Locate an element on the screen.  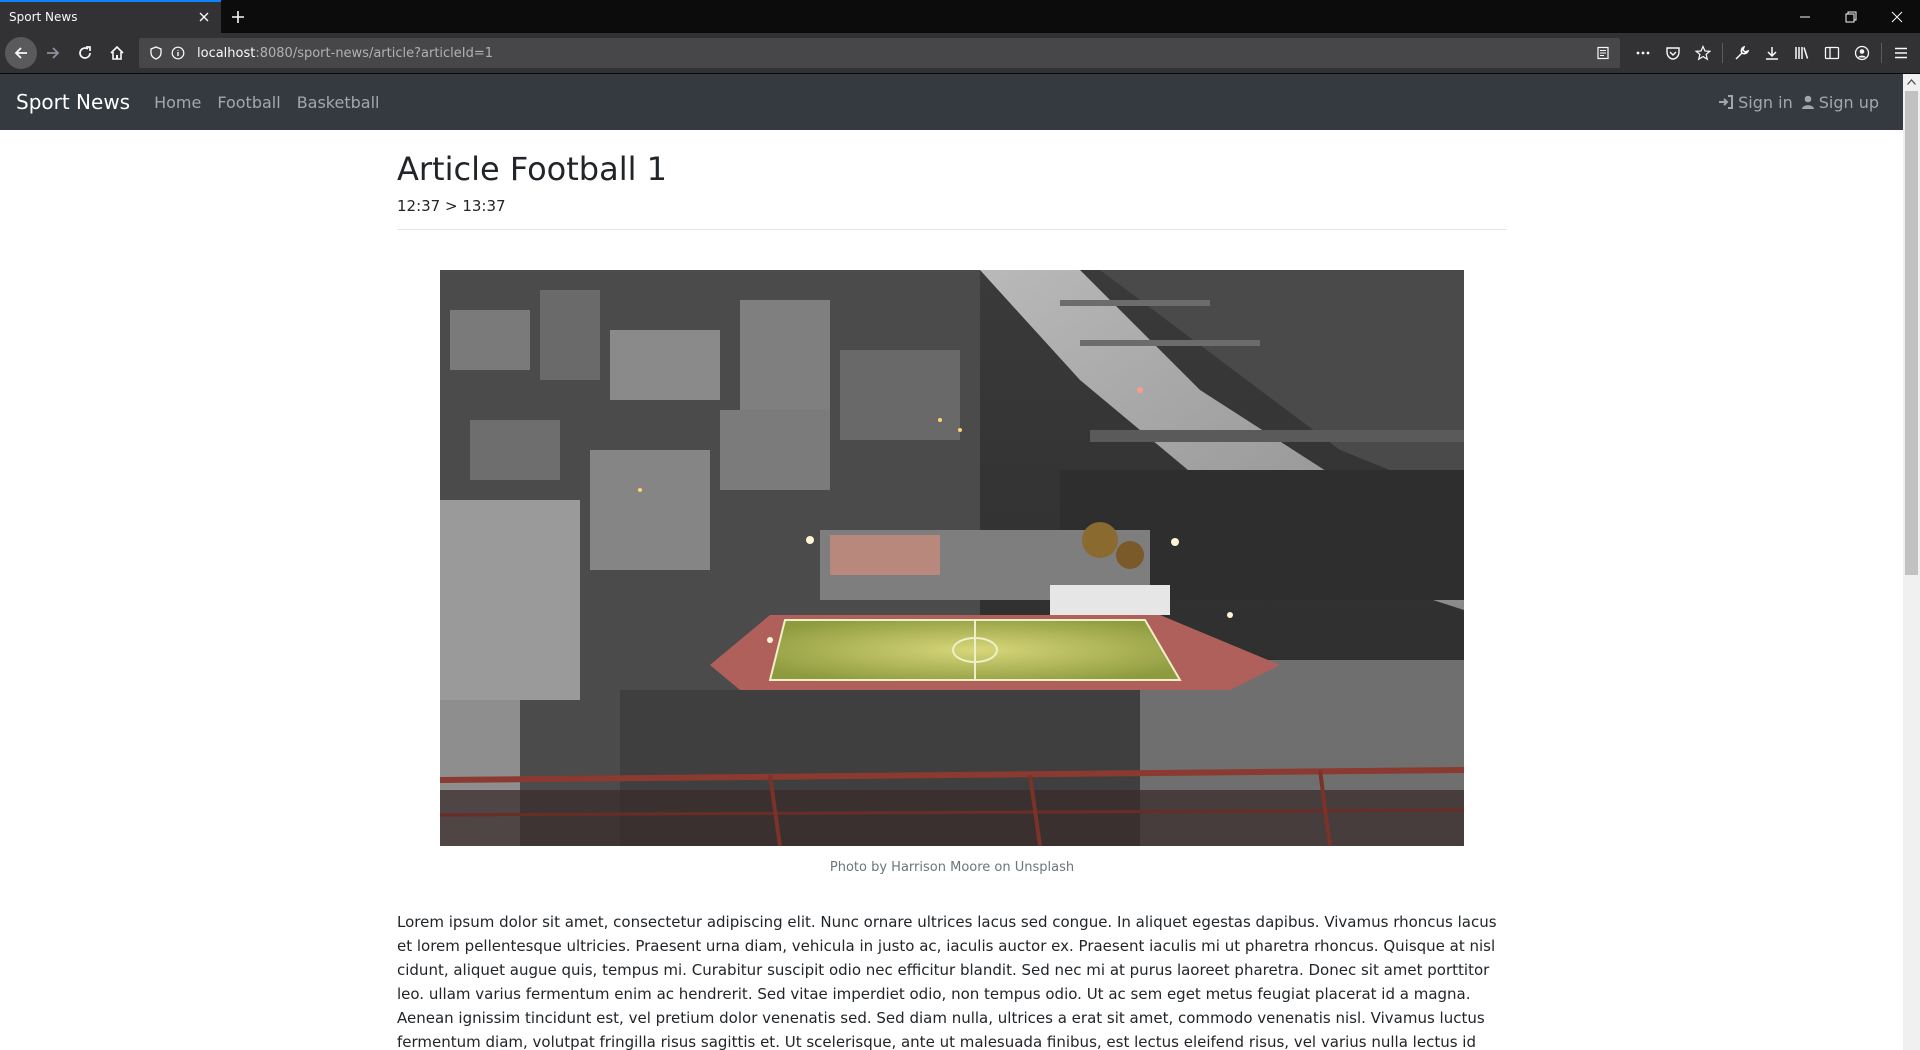
site-brand: Sport News is located at coordinates (73, 102).